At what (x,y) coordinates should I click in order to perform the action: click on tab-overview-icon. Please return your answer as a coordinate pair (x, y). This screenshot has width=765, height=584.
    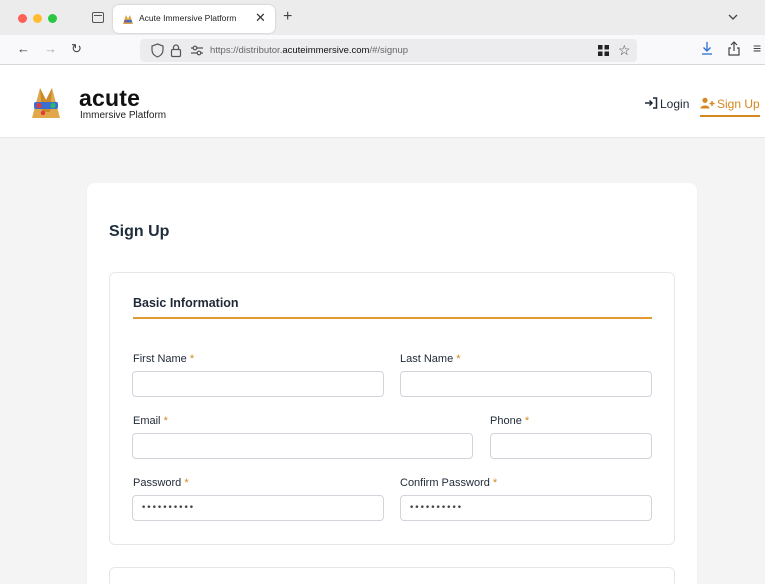
    Looking at the image, I should click on (98, 17).